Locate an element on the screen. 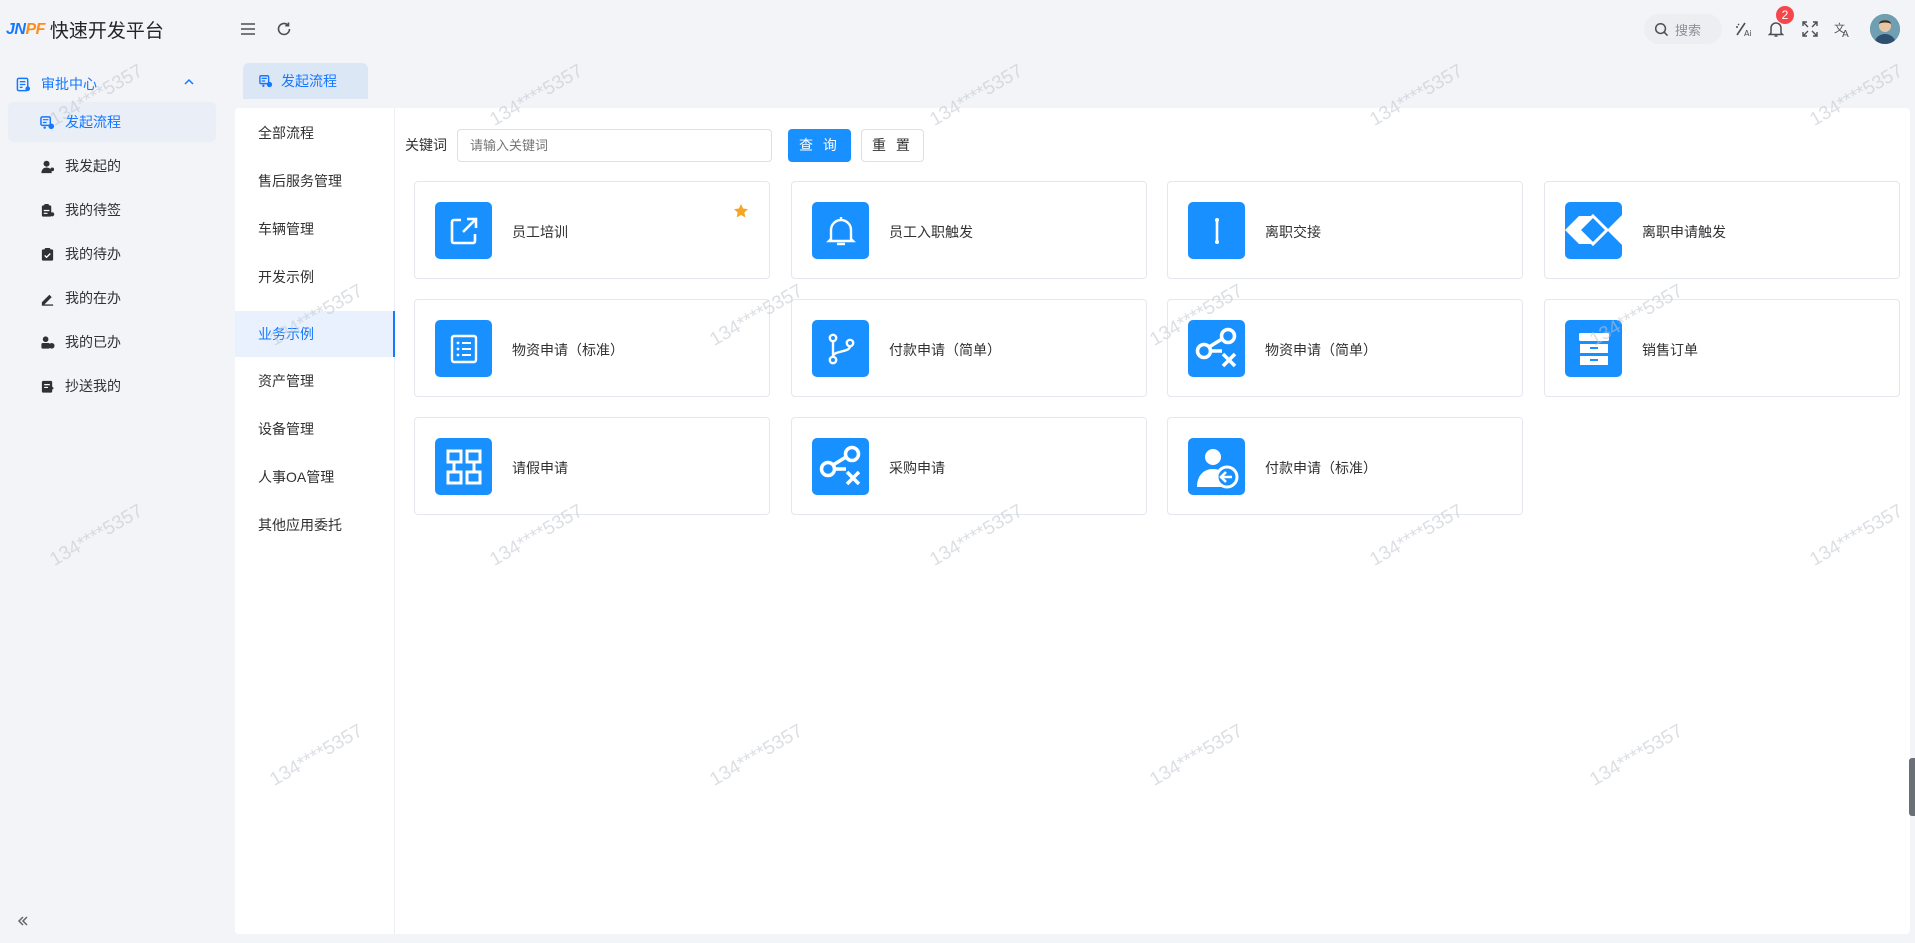  sidebar-item-label: 我的待办 is located at coordinates (93, 254).